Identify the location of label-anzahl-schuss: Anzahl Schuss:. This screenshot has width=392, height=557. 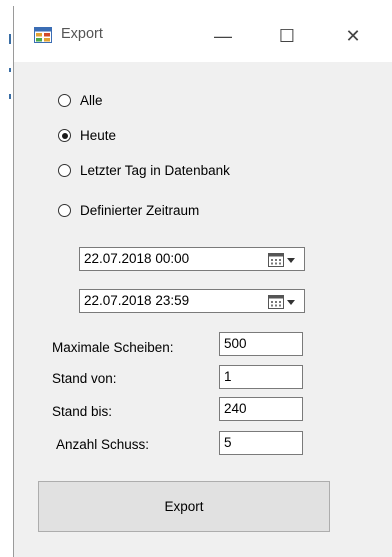
(103, 444).